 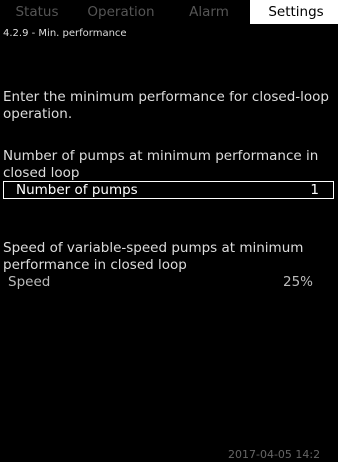 What do you see at coordinates (294, 12) in the screenshot?
I see `tab-settings: Settings` at bounding box center [294, 12].